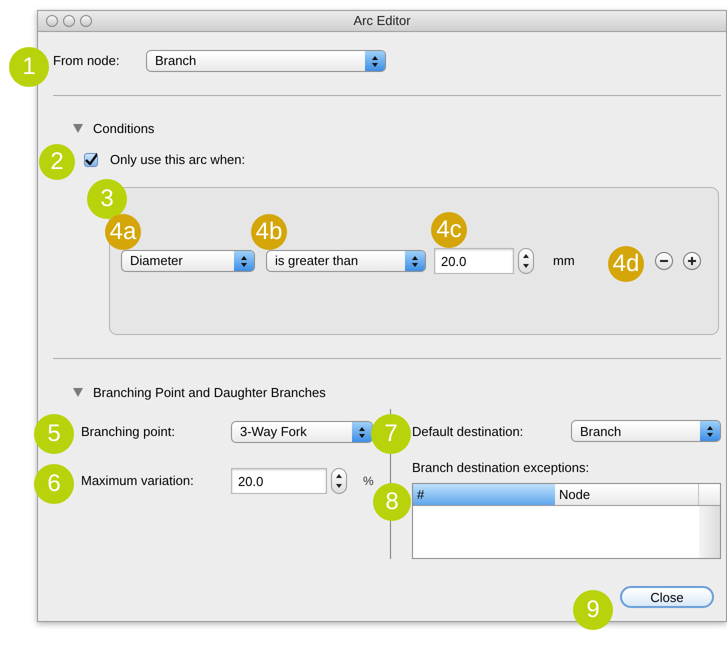 The image size is (727, 650). I want to click on section-title: Conditions, so click(123, 129).